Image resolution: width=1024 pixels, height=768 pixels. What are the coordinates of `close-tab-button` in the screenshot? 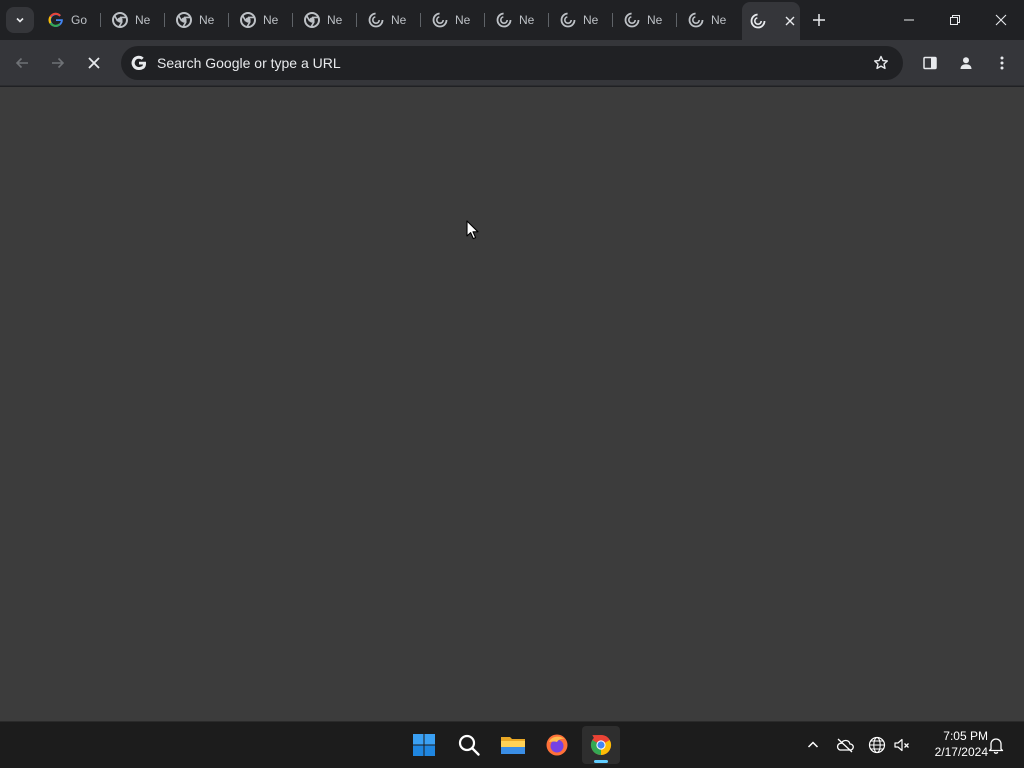 It's located at (790, 21).